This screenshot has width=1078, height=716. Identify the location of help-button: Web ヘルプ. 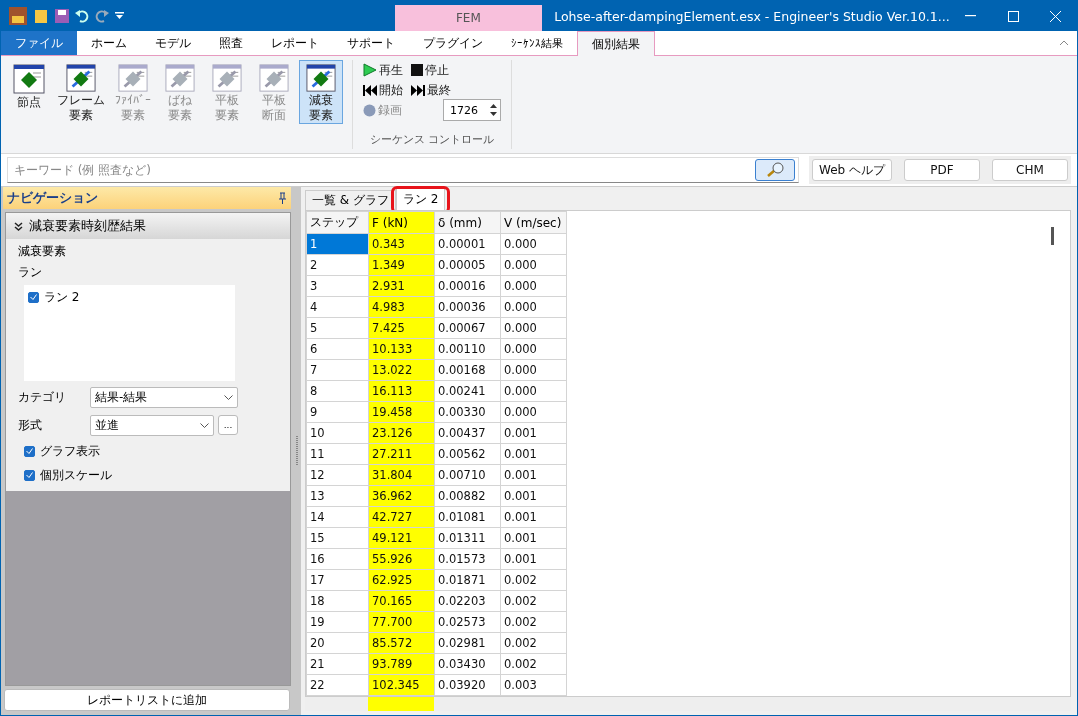
(852, 170).